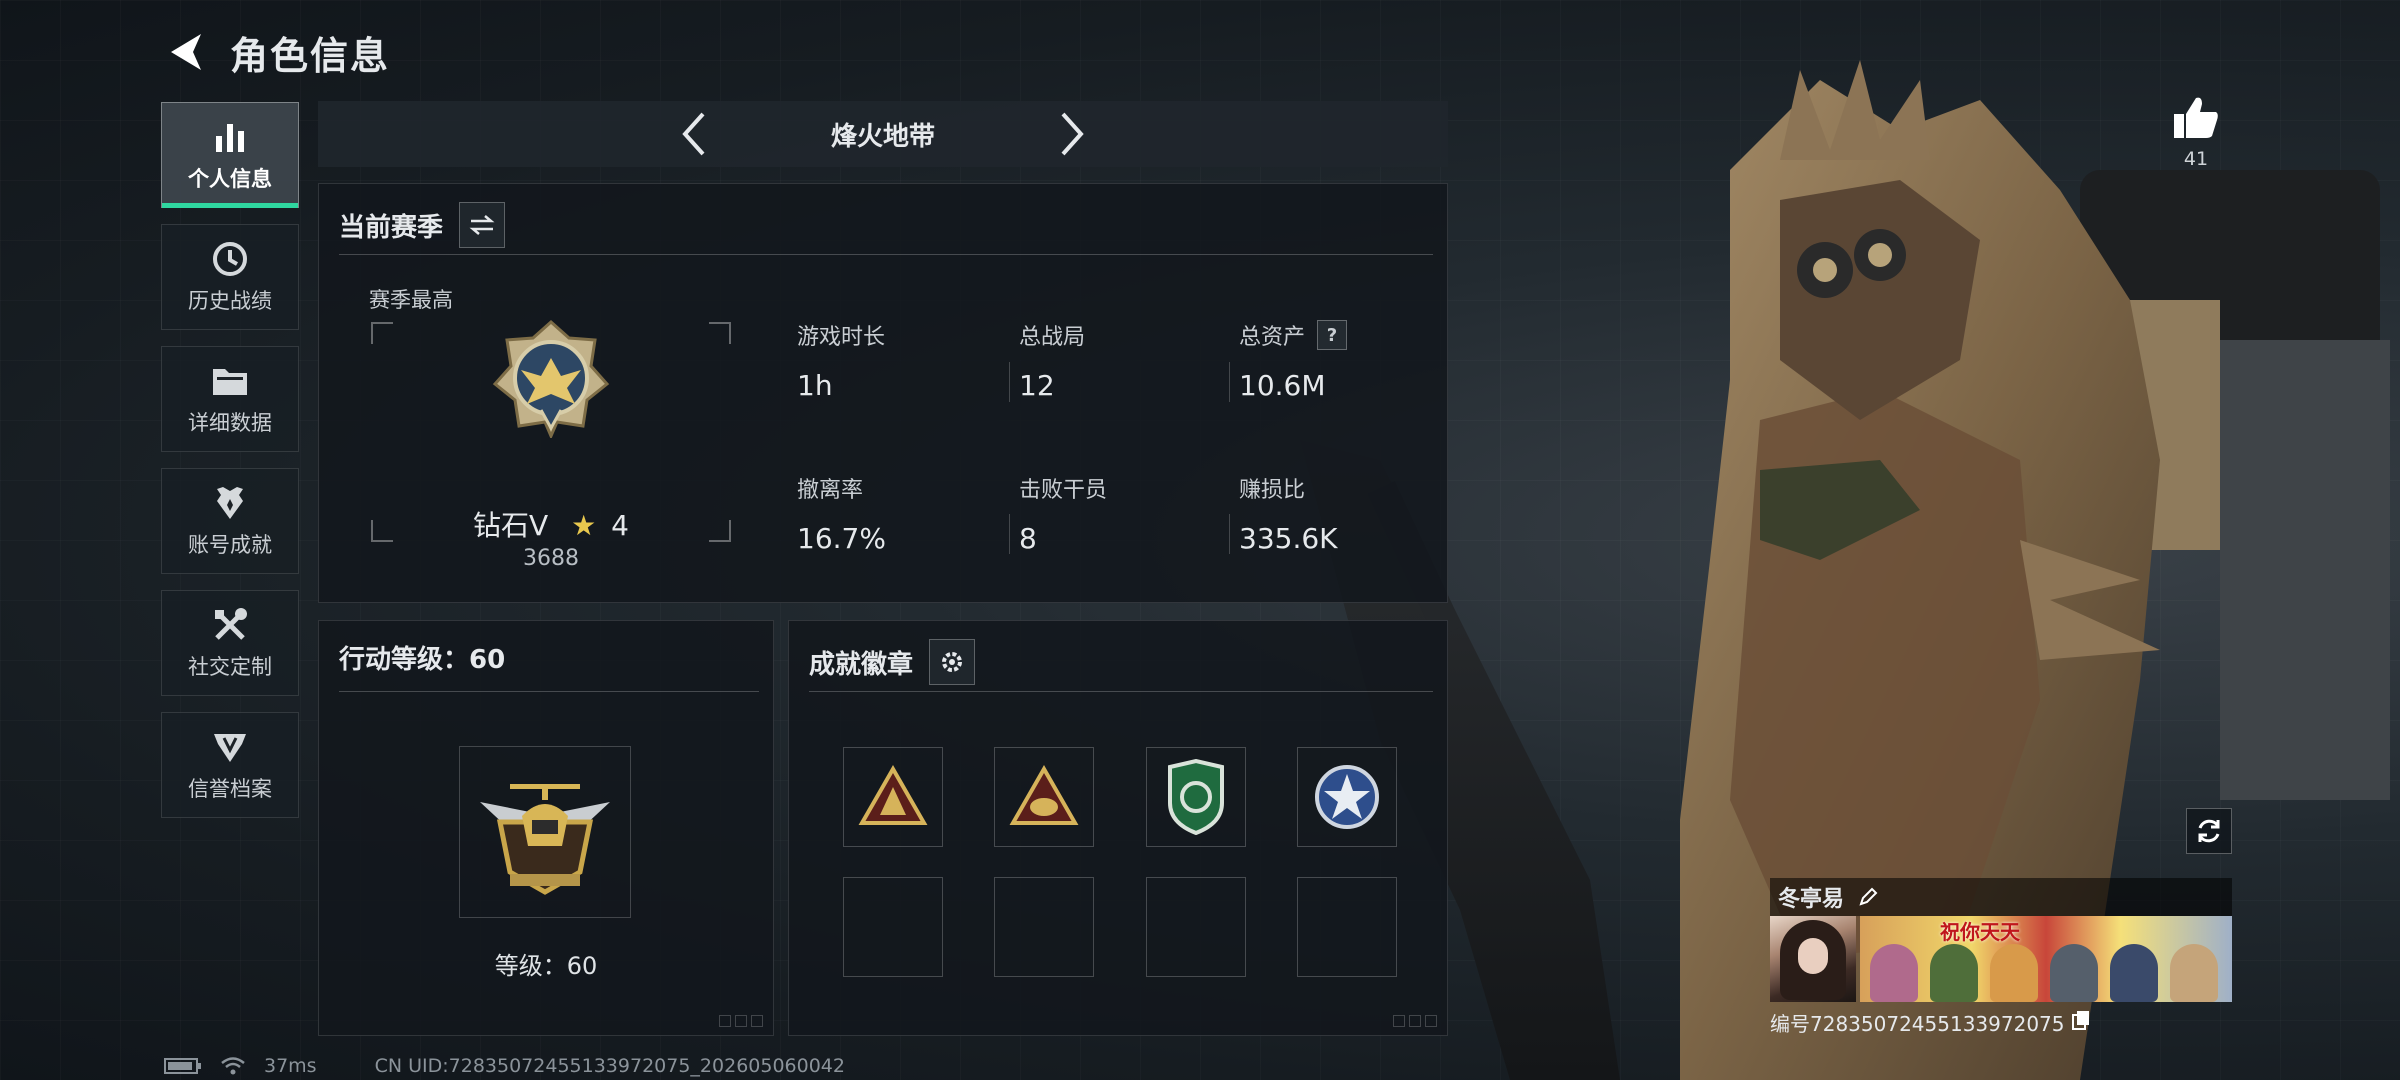 Image resolution: width=2400 pixels, height=1080 pixels. I want to click on ping-value: 37ms, so click(290, 1066).